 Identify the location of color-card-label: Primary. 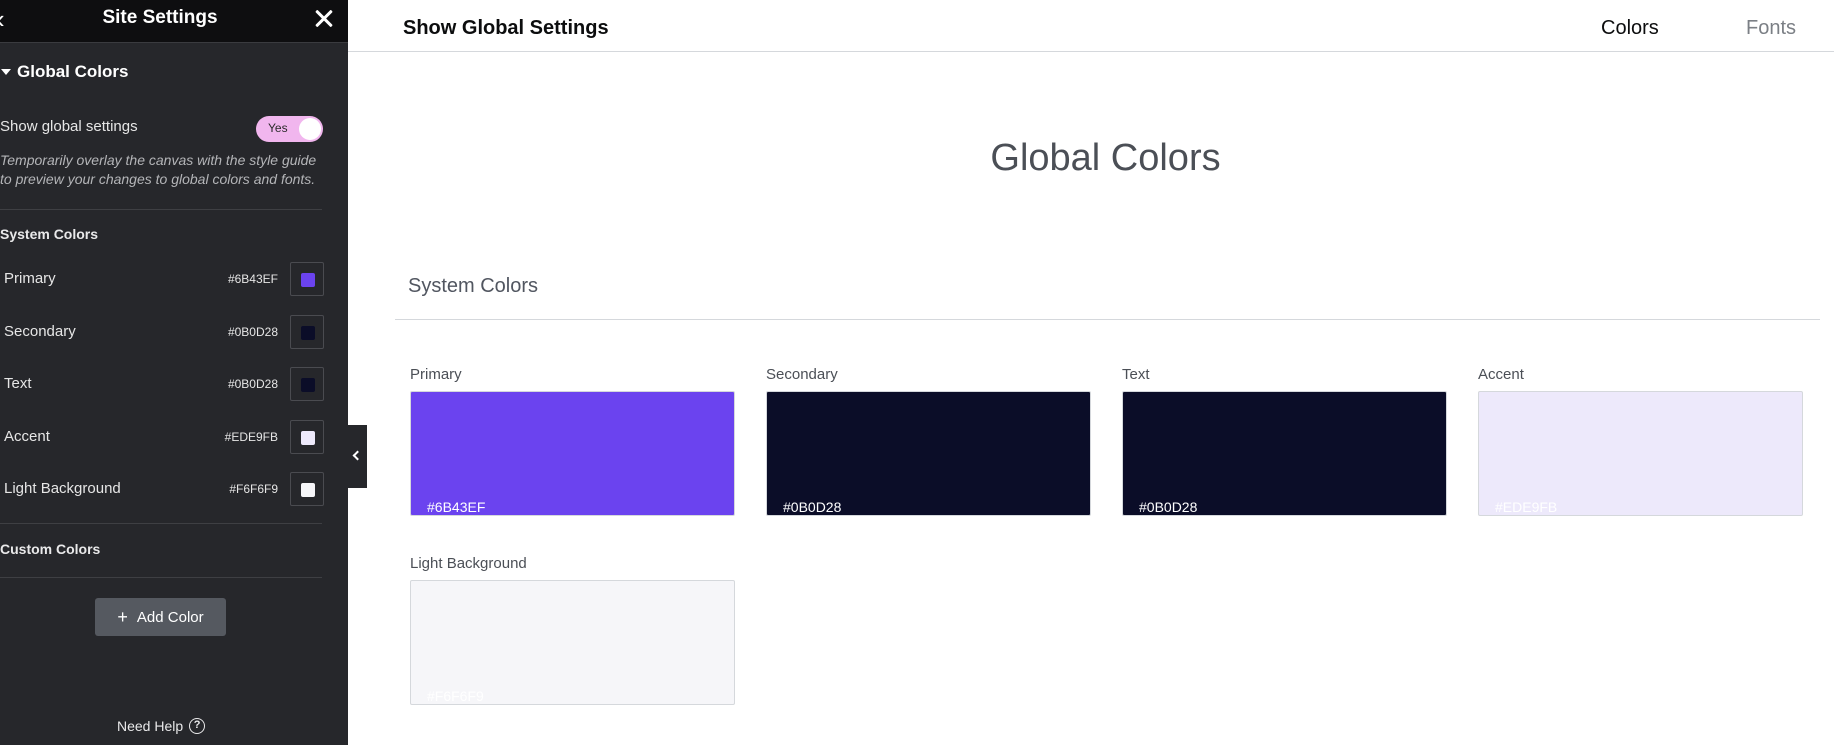
(436, 374).